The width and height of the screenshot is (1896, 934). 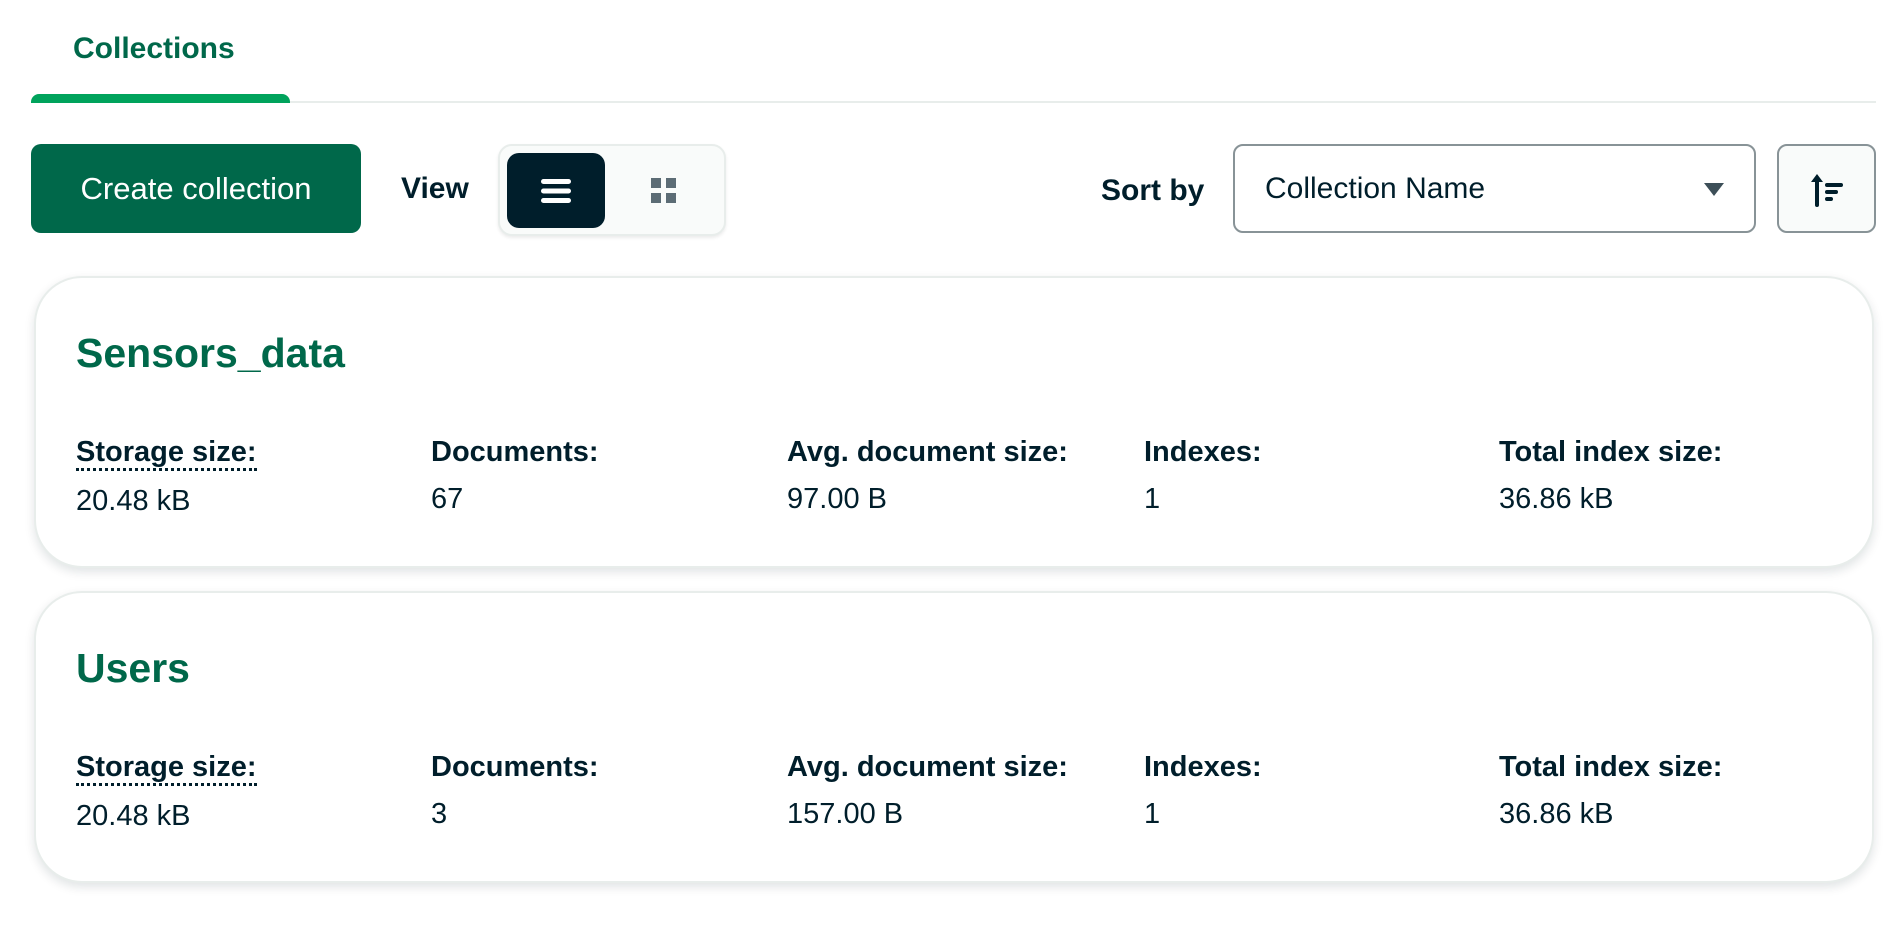 I want to click on stat-avg-document-size: Avg. document size: 97.00 B, so click(x=927, y=476).